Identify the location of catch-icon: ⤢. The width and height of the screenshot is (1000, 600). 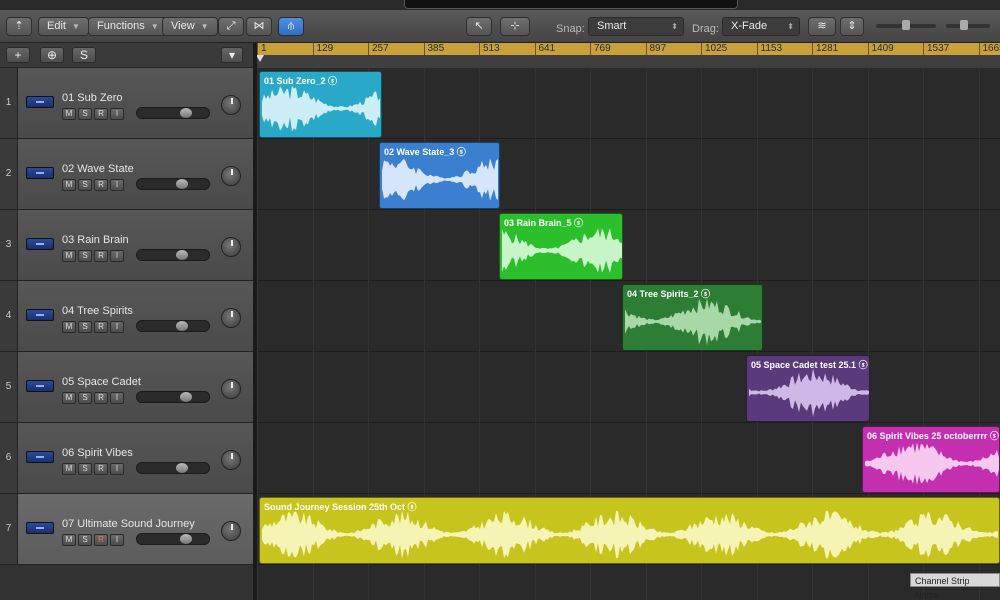
(231, 26).